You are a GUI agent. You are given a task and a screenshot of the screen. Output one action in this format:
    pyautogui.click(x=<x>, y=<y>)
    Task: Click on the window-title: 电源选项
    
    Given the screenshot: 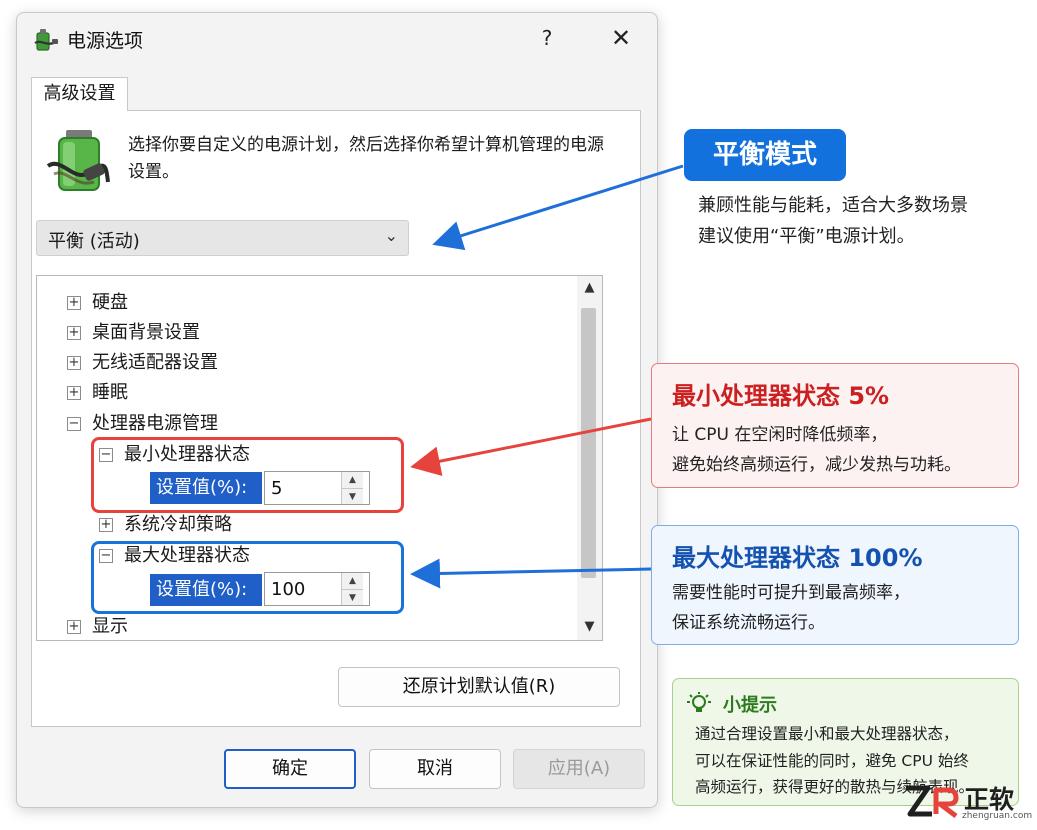 What is the action you would take?
    pyautogui.click(x=105, y=41)
    